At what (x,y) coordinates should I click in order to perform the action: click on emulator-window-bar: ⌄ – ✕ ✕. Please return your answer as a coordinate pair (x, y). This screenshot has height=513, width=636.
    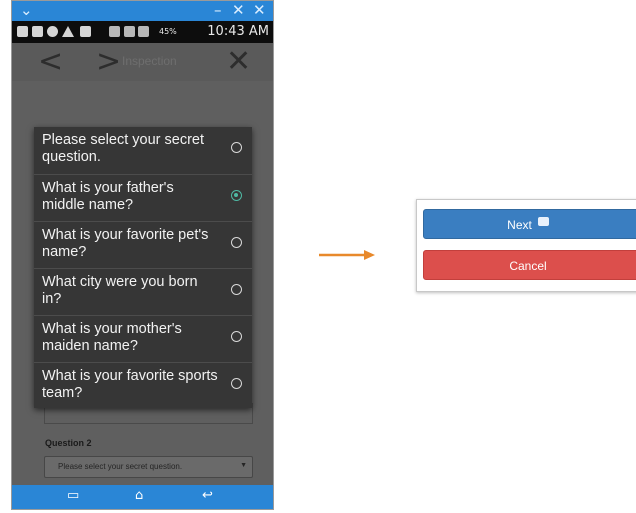
    Looking at the image, I should click on (142, 11).